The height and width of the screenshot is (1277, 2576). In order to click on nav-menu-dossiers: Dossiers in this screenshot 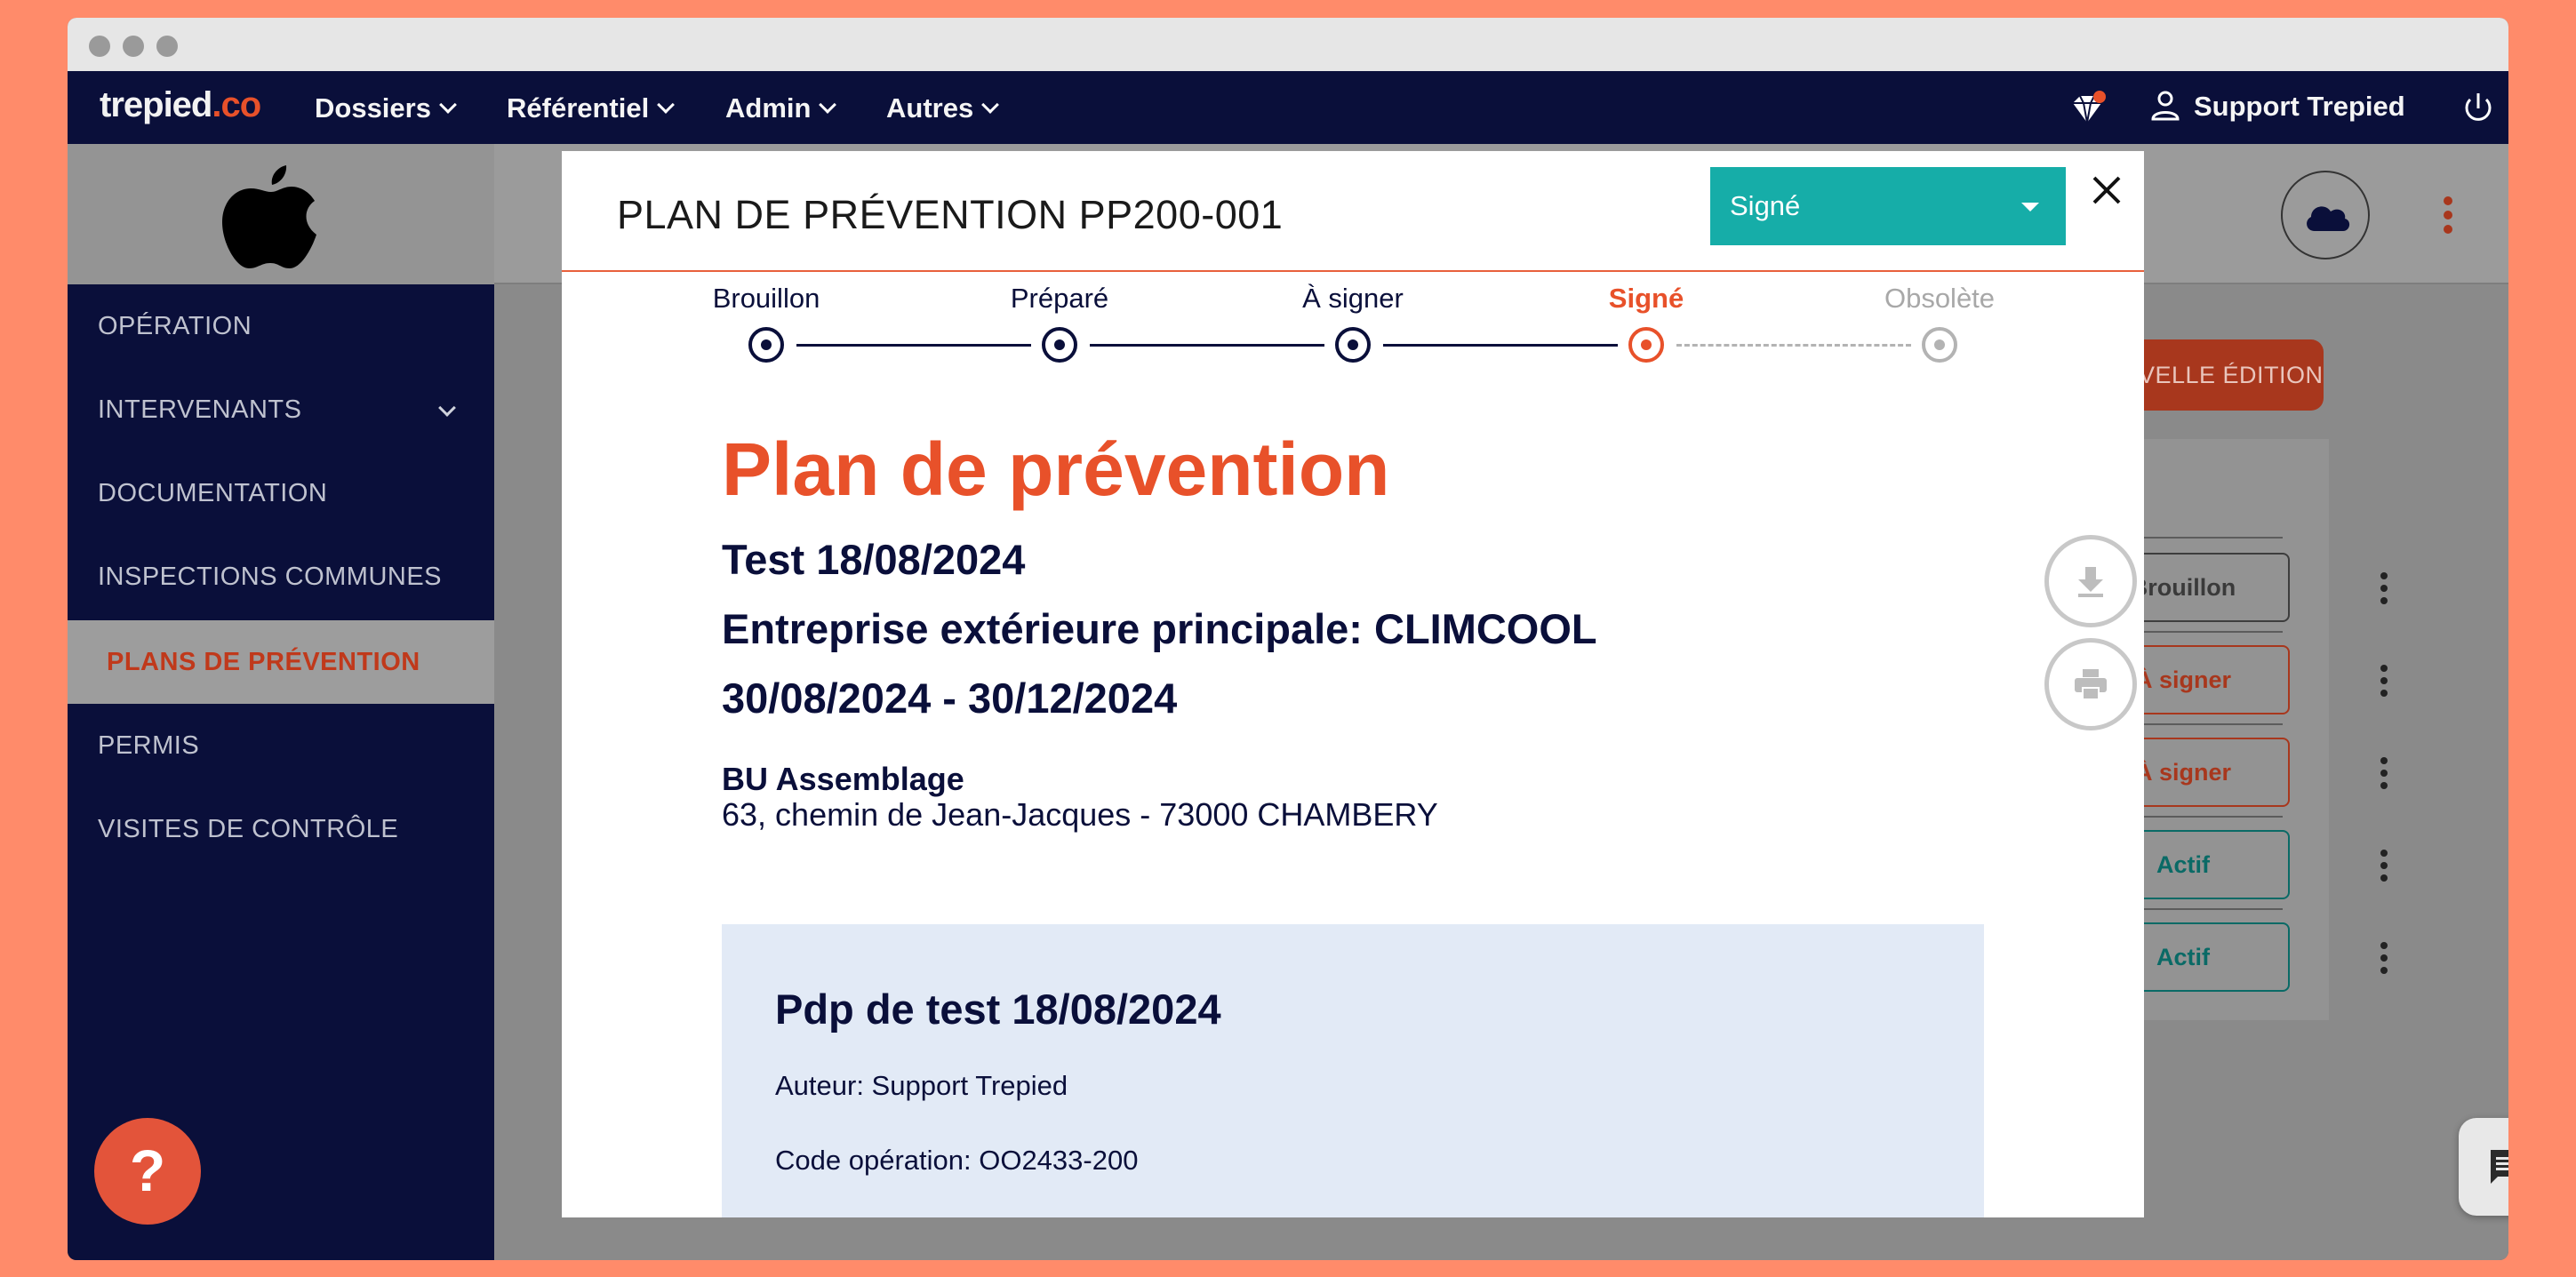, I will do `click(386, 108)`.